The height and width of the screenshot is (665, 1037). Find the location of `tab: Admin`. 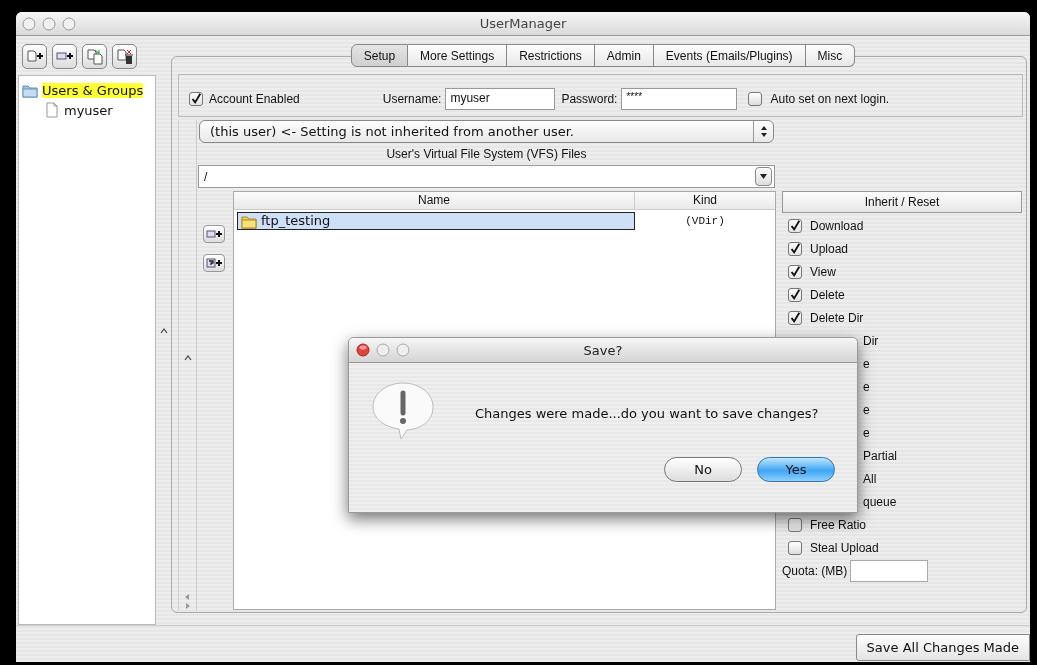

tab: Admin is located at coordinates (624, 55).